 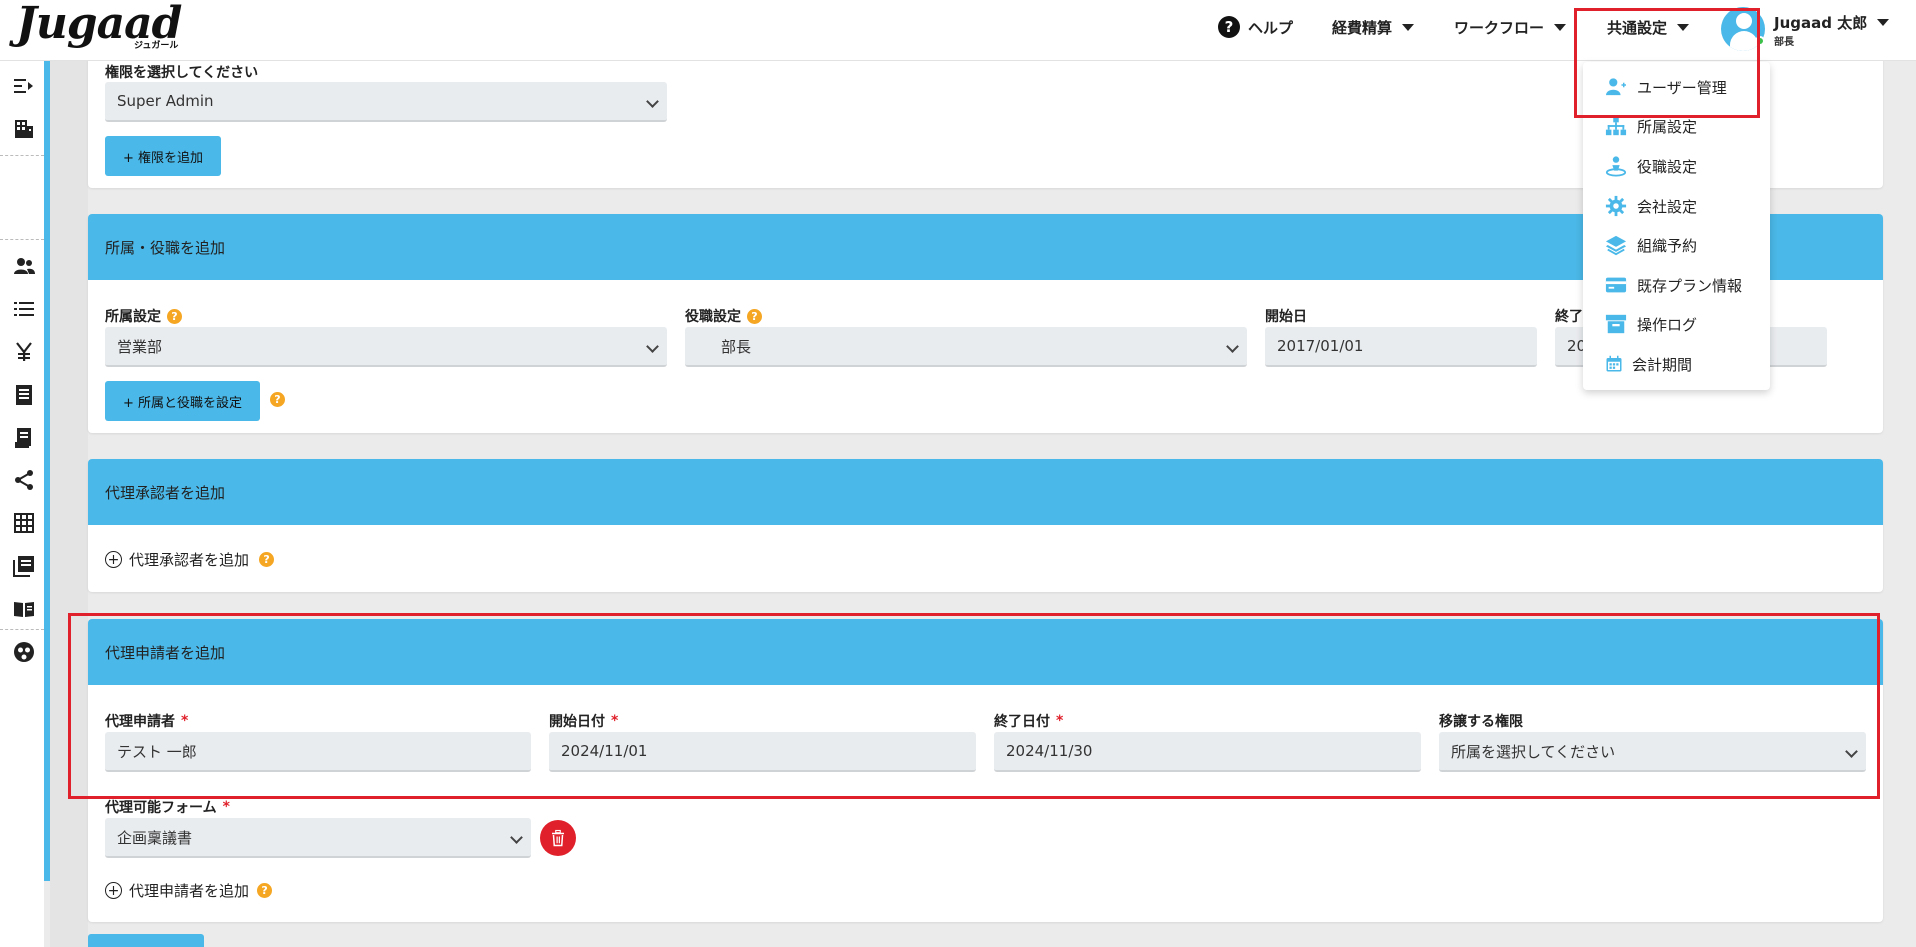 What do you see at coordinates (1760, 41) in the screenshot?
I see `online-status-dot` at bounding box center [1760, 41].